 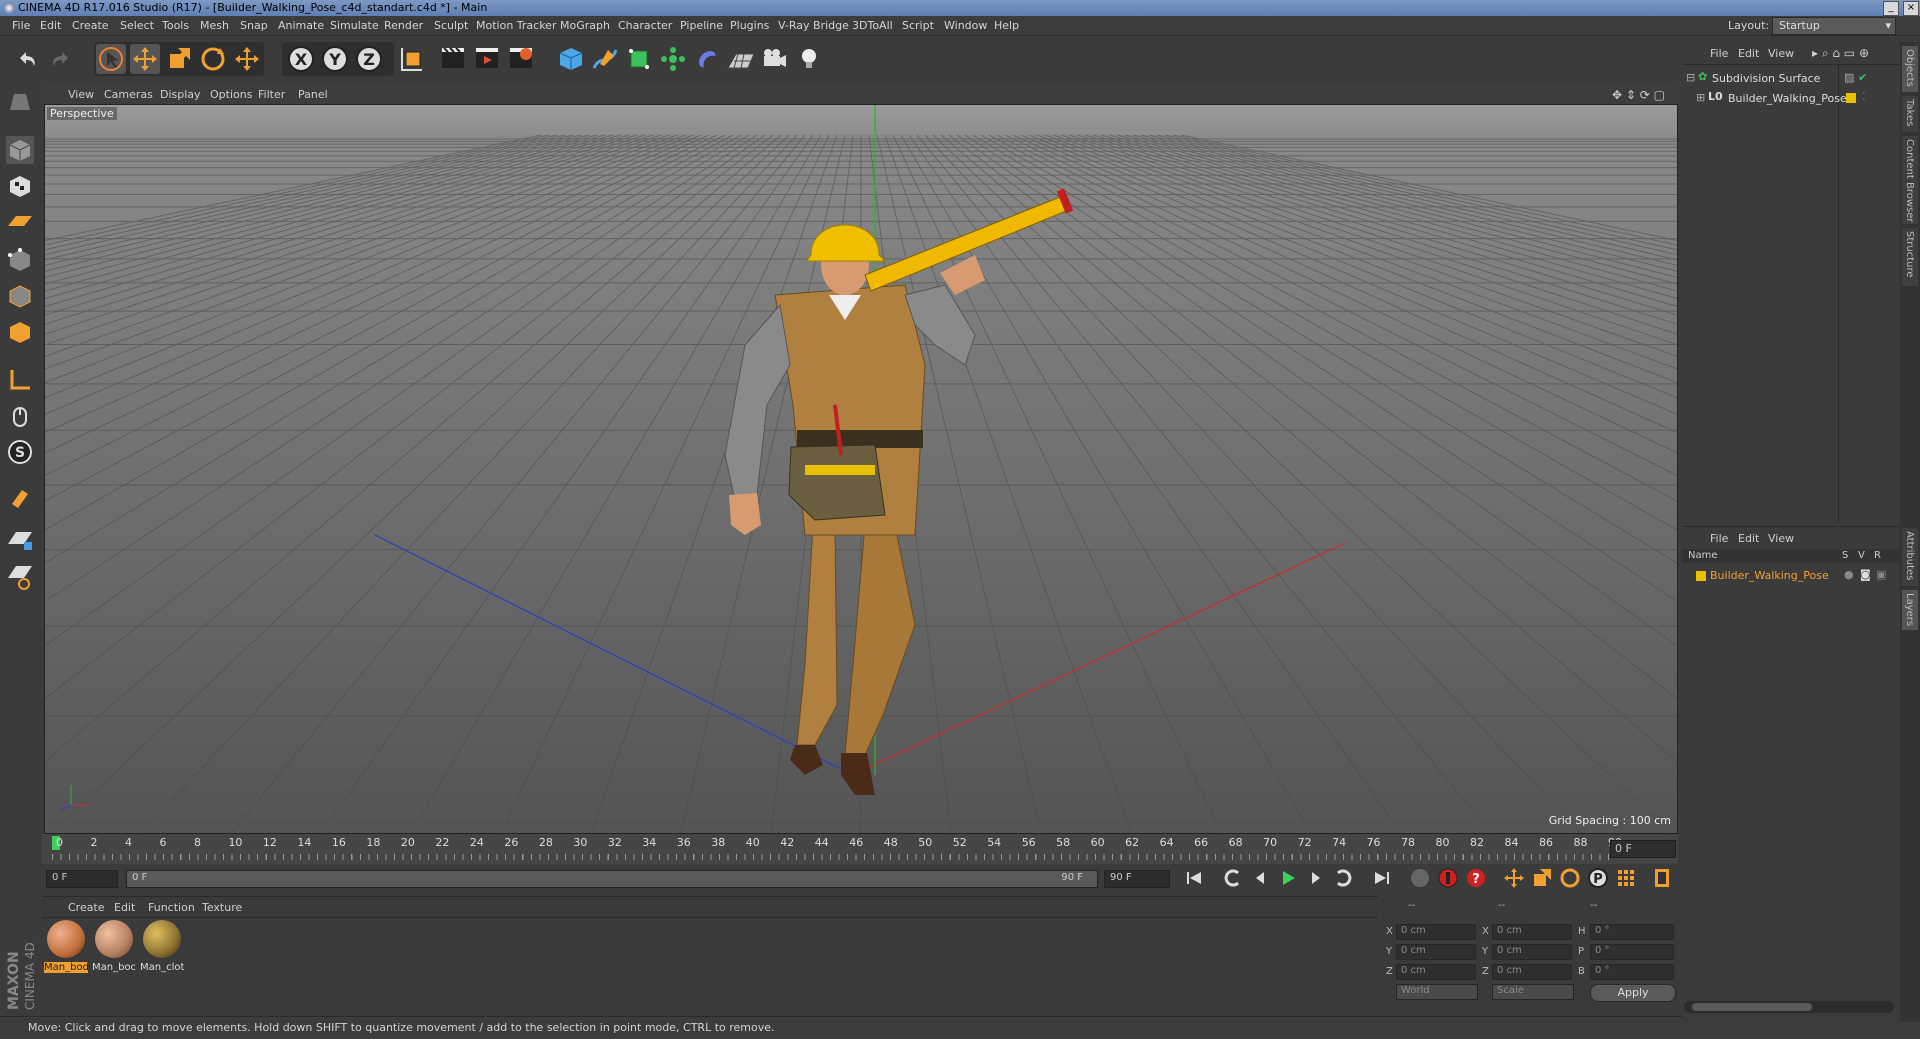 I want to click on key-rotation-button, so click(x=1570, y=878).